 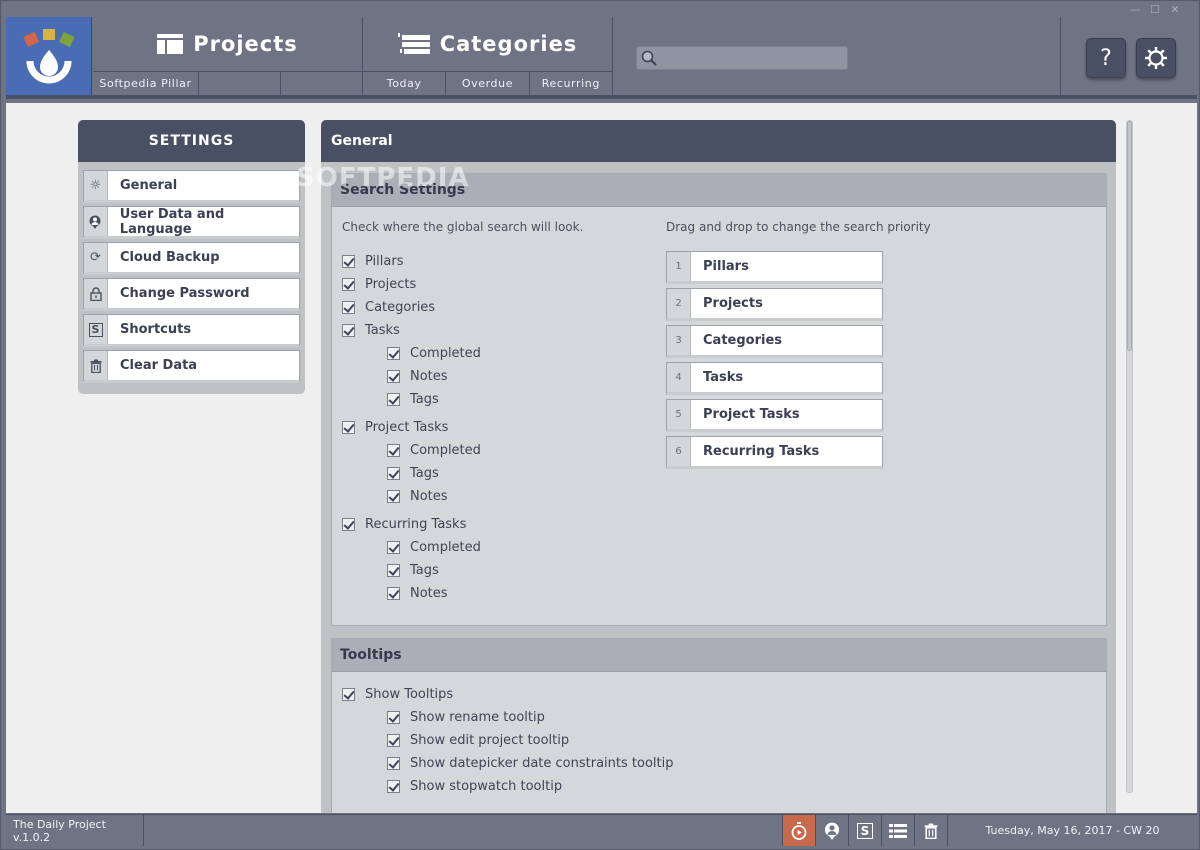 I want to click on subtab-today: Today, so click(x=405, y=83).